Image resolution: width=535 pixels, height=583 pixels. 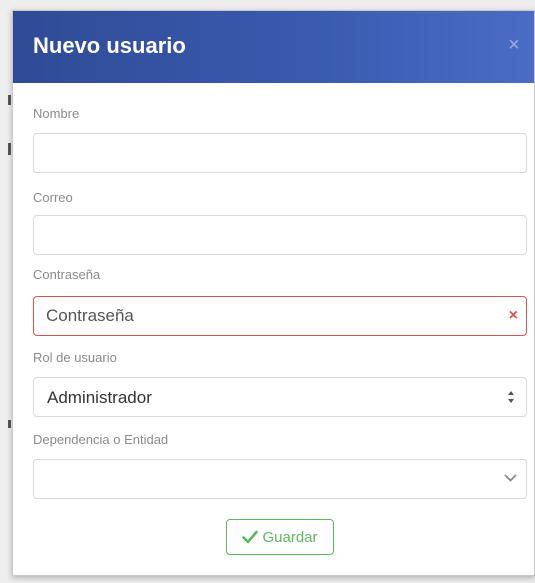 I want to click on error-x-icon: ×, so click(x=513, y=315).